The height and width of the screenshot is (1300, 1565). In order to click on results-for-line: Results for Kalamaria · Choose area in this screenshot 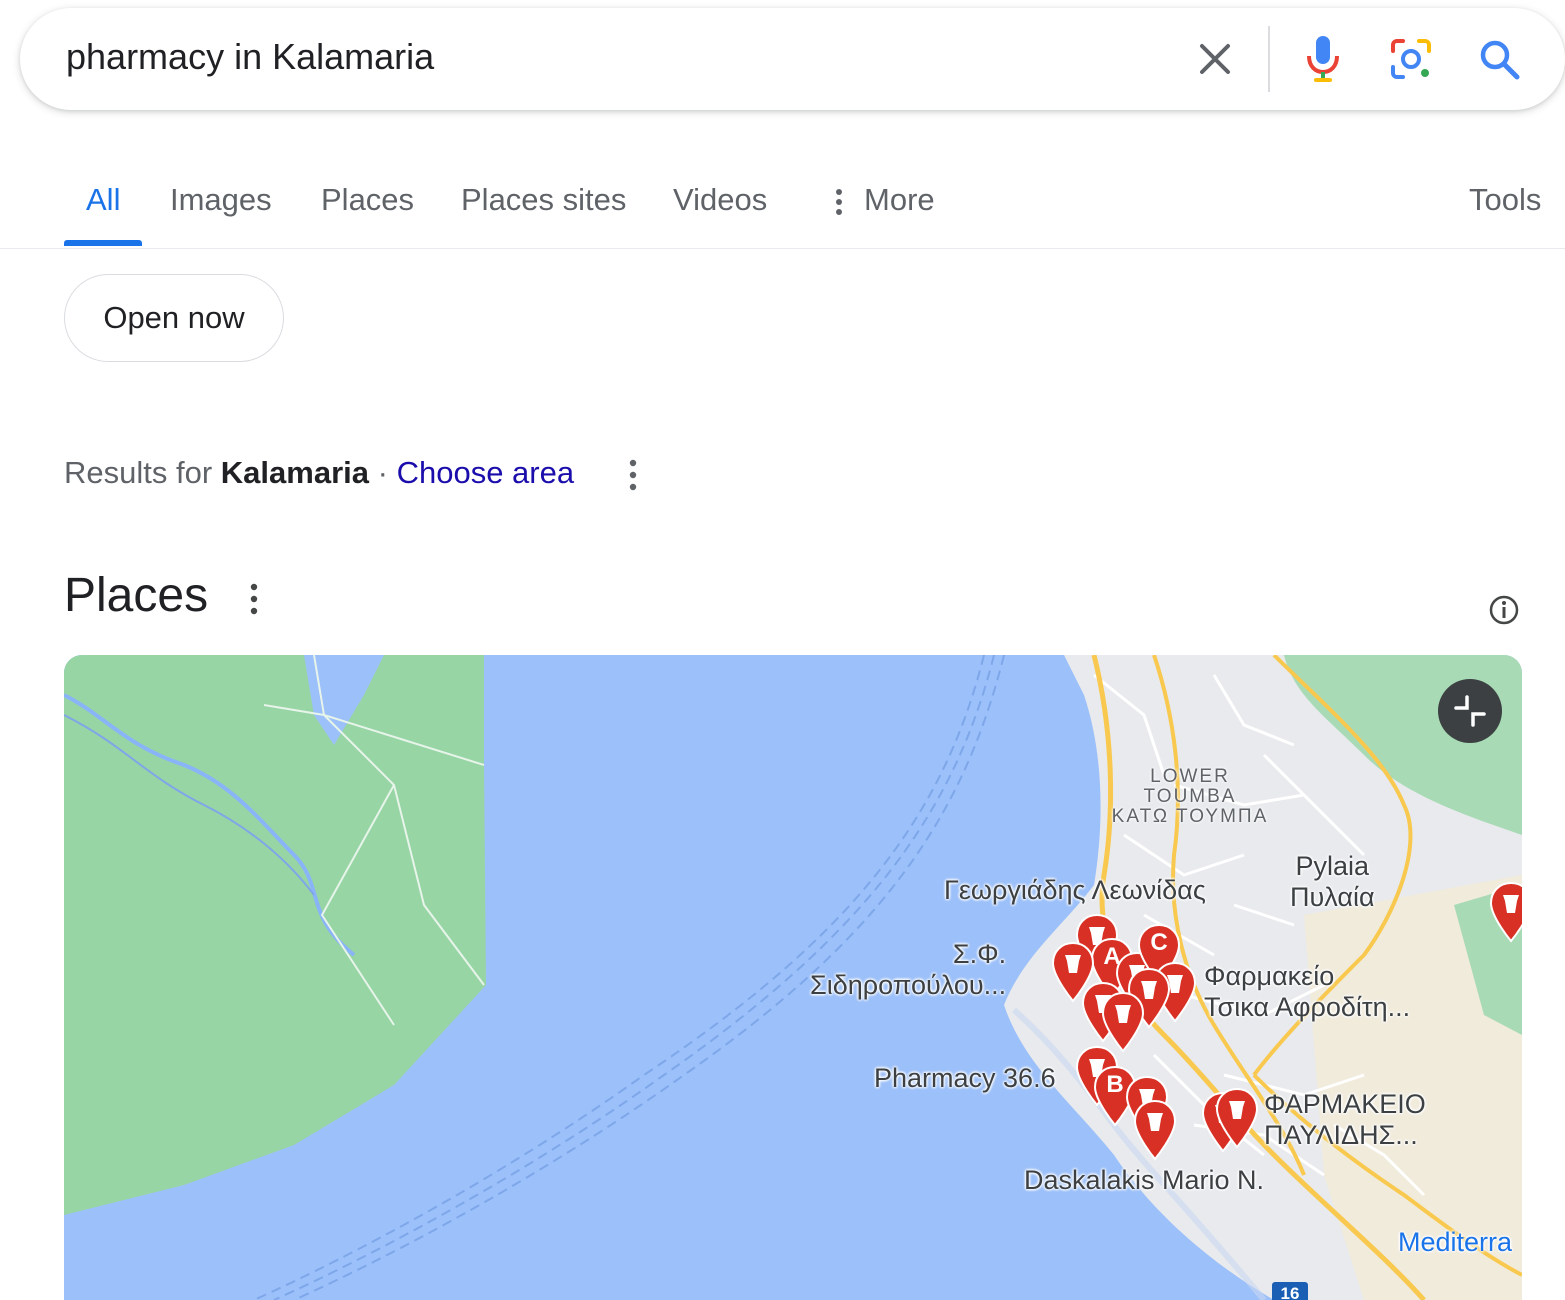, I will do `click(319, 473)`.